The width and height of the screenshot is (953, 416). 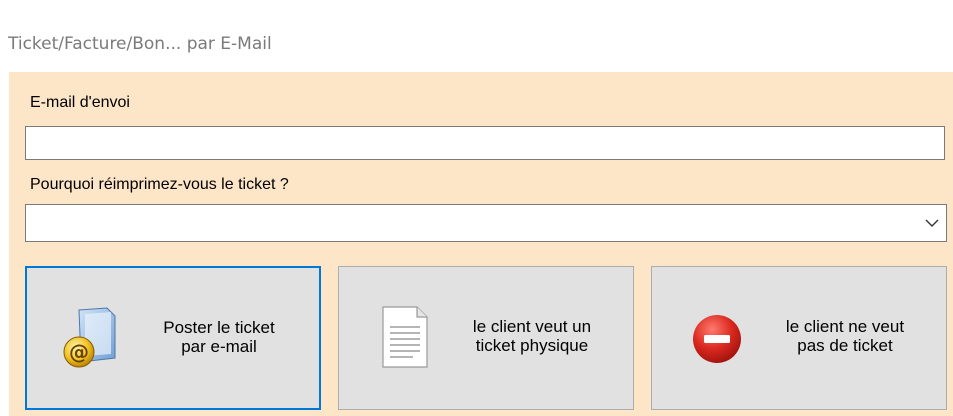 I want to click on no-ticket-button: le client ne veut pas de ticket, so click(x=799, y=338).